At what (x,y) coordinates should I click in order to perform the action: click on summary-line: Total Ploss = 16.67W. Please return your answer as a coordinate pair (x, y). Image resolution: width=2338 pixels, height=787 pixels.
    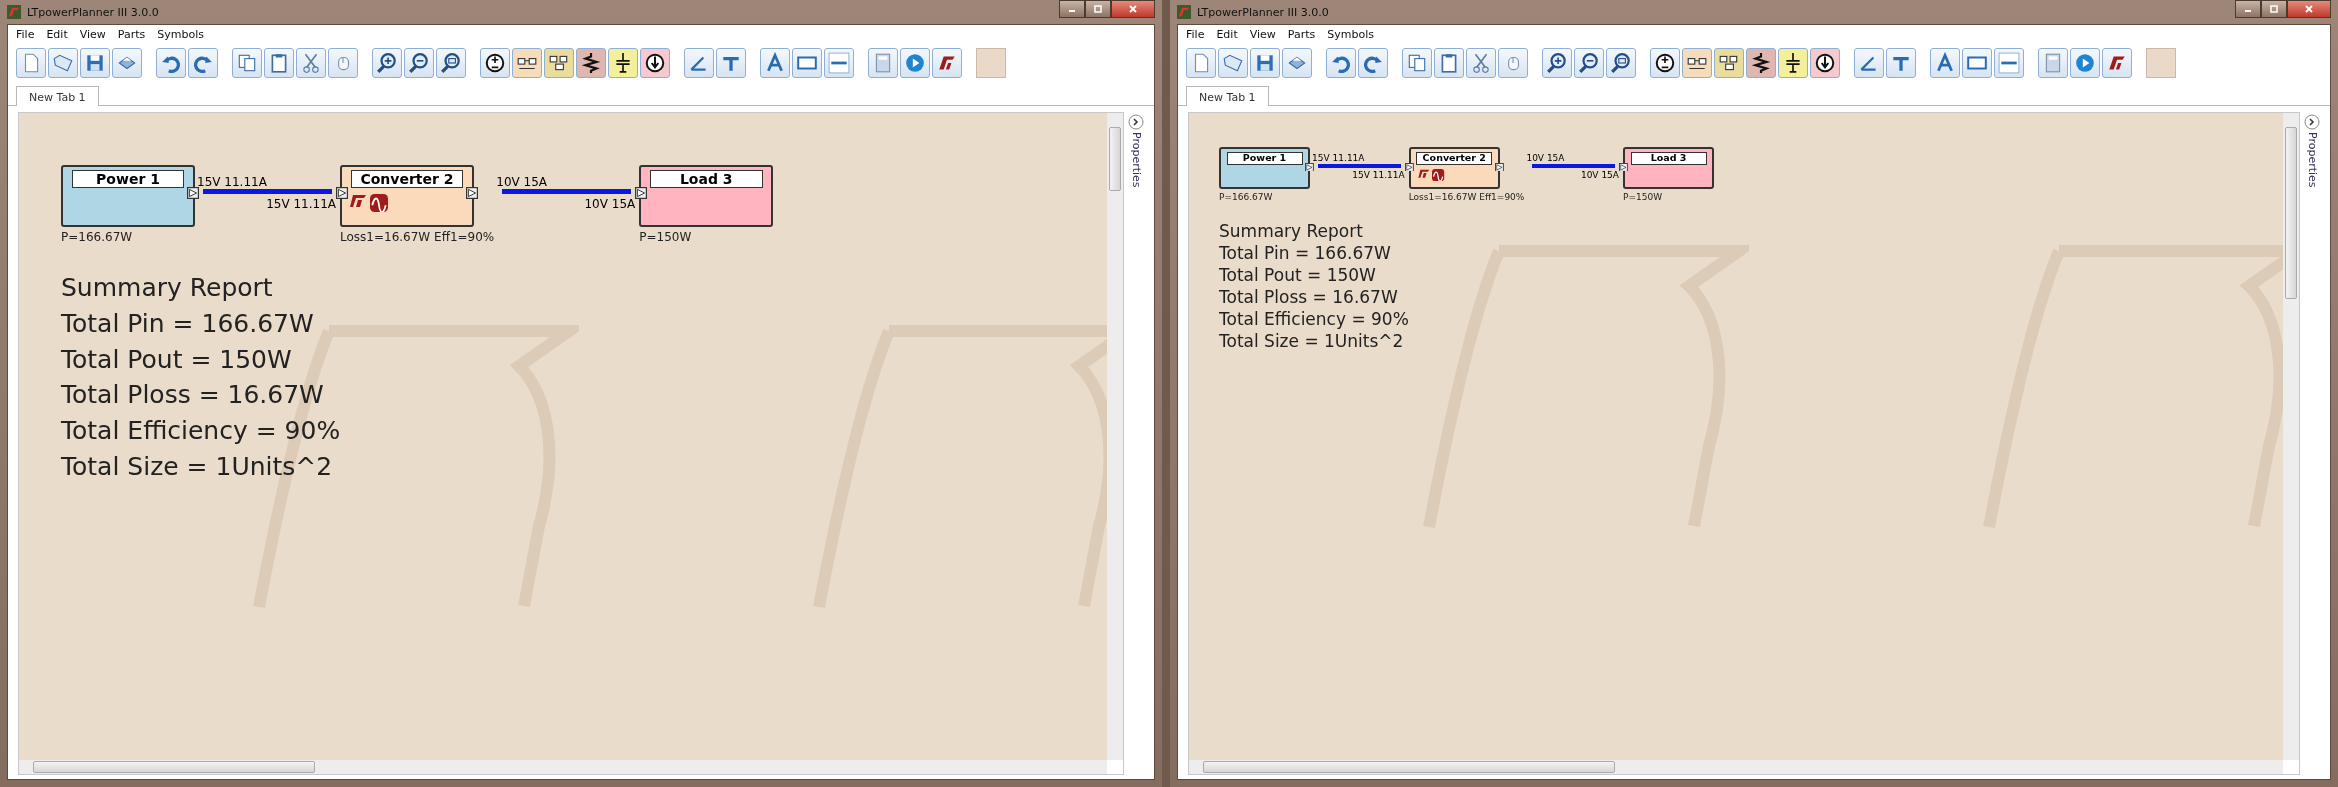
    Looking at the image, I should click on (192, 395).